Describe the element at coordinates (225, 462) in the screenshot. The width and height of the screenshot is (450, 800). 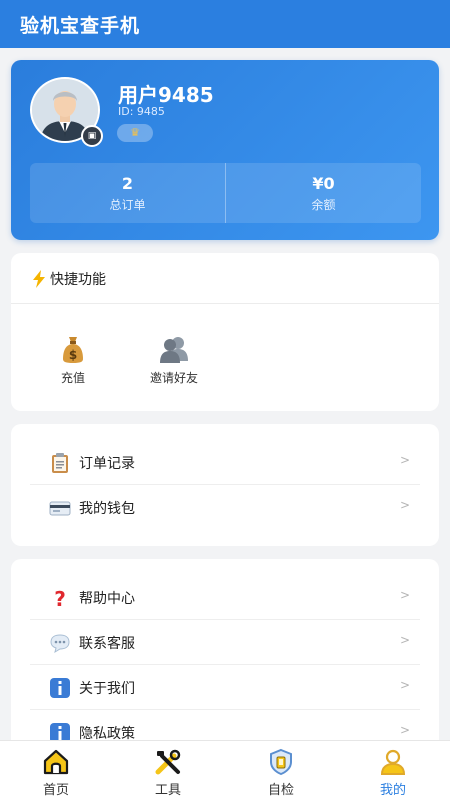
I see `menu-item-order-records: 订单记录 >` at that location.